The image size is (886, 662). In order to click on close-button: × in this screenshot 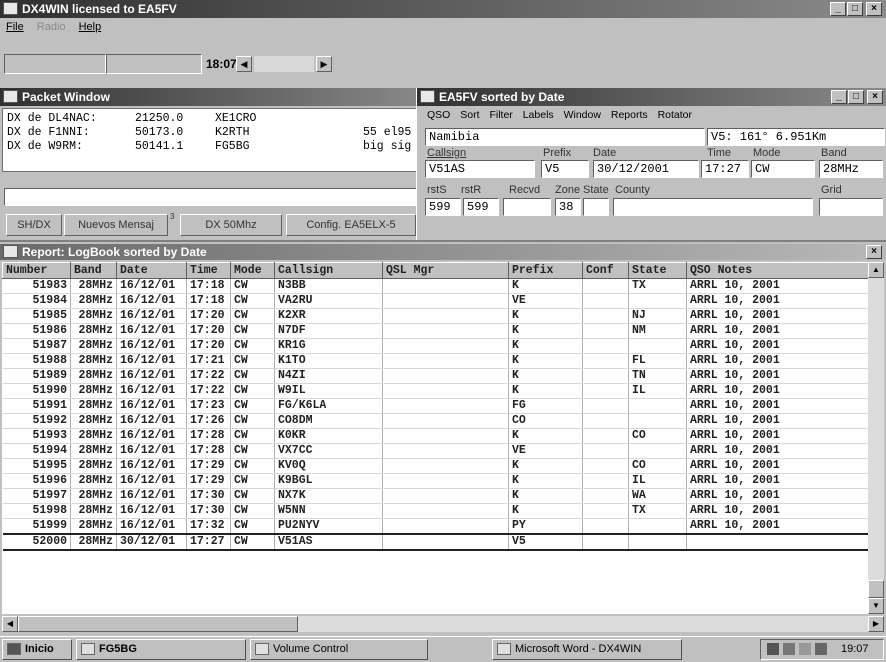, I will do `click(874, 9)`.